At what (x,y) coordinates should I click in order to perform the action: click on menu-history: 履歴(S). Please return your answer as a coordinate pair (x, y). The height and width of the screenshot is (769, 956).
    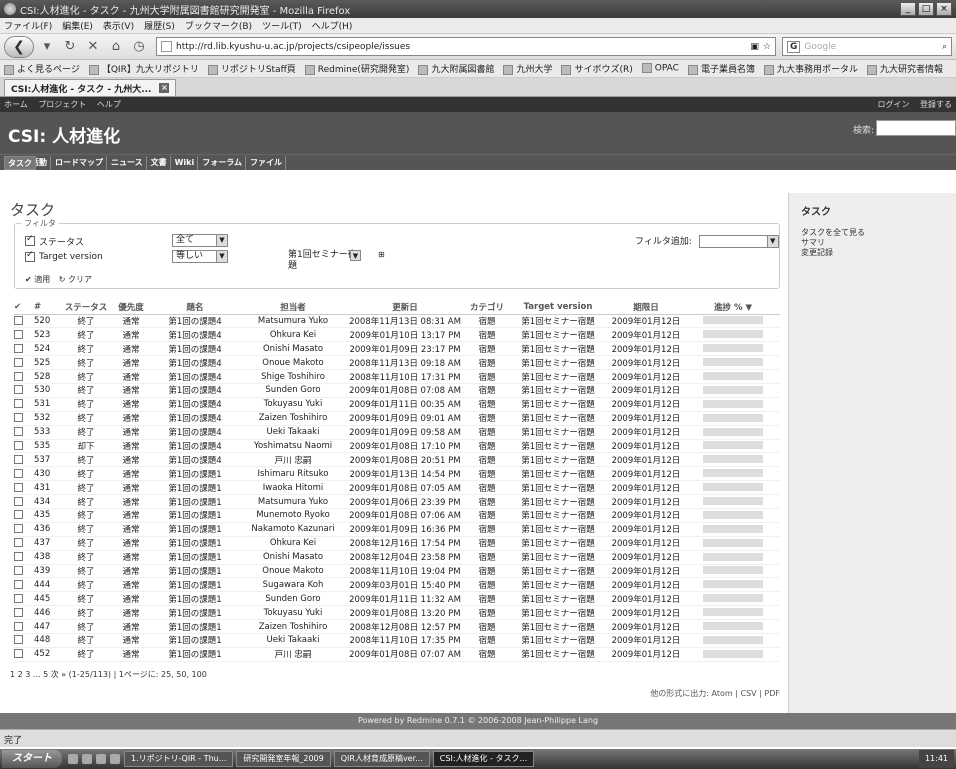
    Looking at the image, I should click on (159, 25).